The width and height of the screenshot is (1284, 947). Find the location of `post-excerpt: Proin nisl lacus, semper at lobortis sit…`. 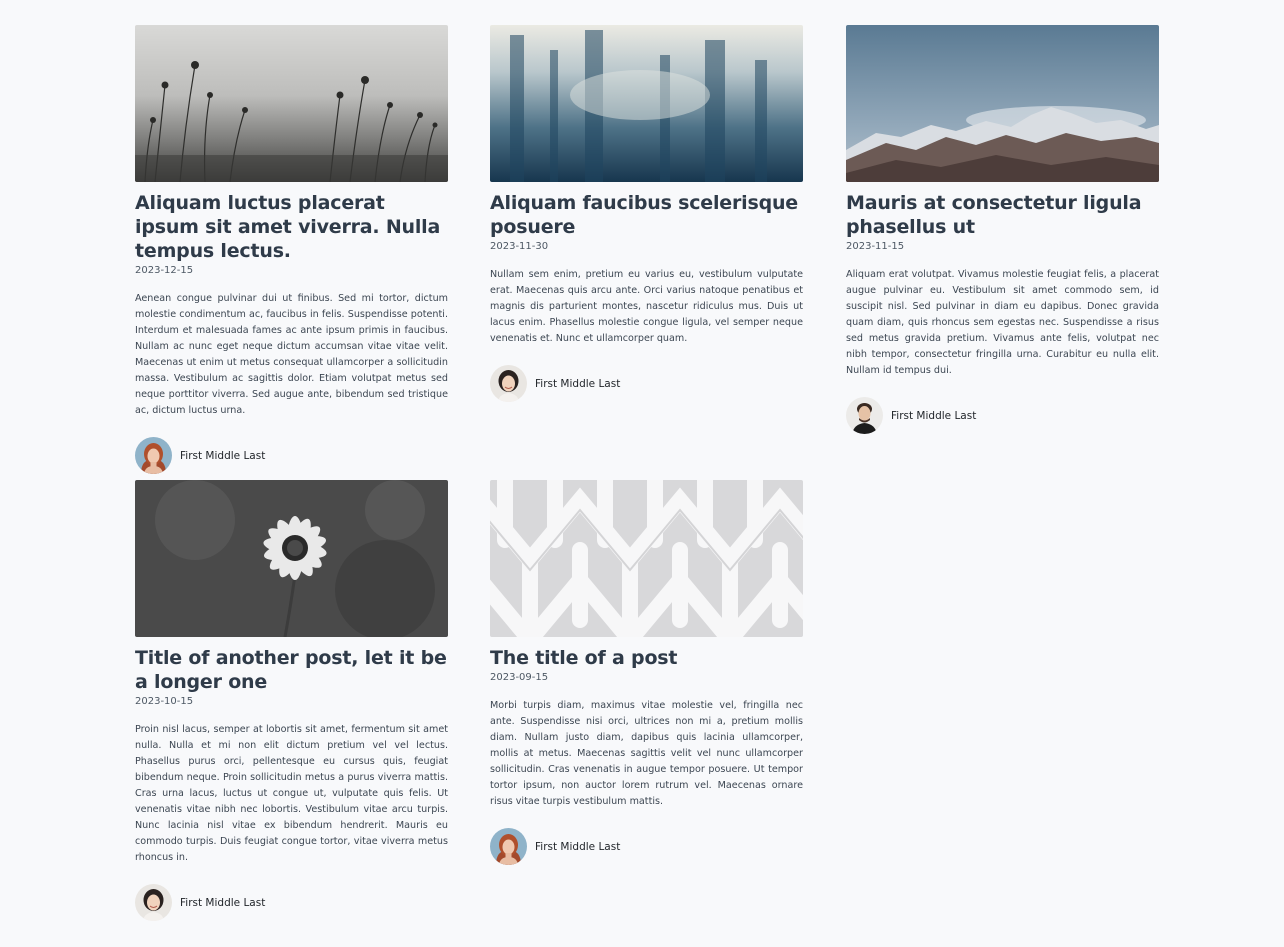

post-excerpt: Proin nisl lacus, semper at lobortis sit… is located at coordinates (291, 793).